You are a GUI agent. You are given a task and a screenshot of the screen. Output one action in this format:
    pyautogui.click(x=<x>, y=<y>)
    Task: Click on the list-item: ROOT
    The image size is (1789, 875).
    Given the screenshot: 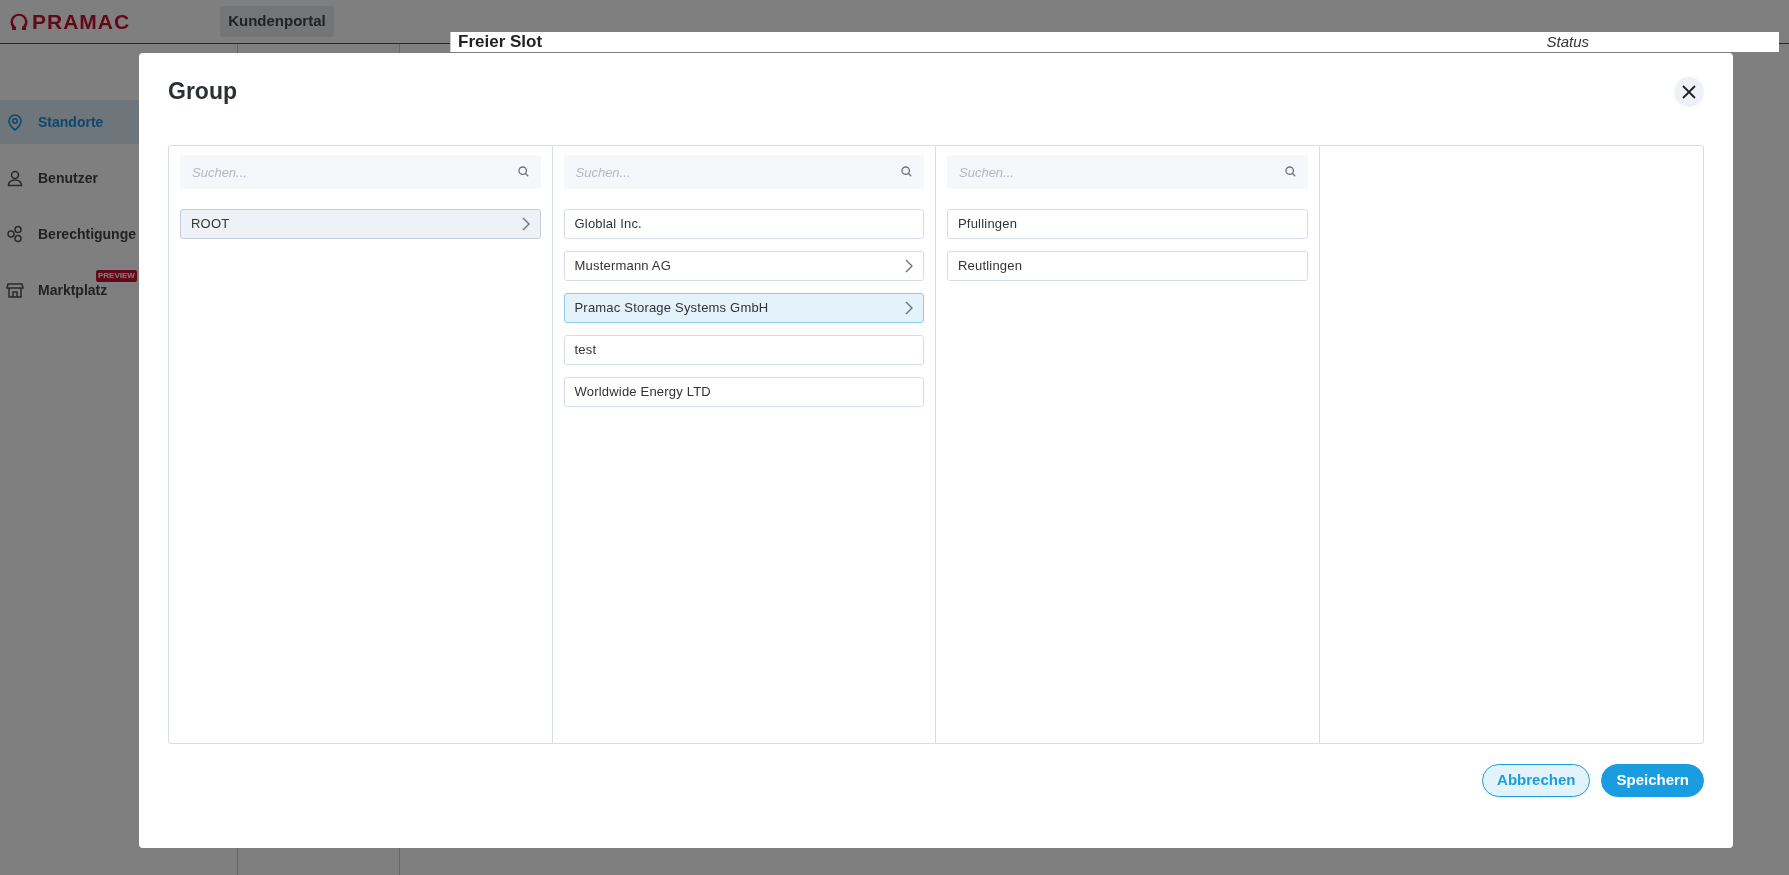 What is the action you would take?
    pyautogui.click(x=360, y=224)
    